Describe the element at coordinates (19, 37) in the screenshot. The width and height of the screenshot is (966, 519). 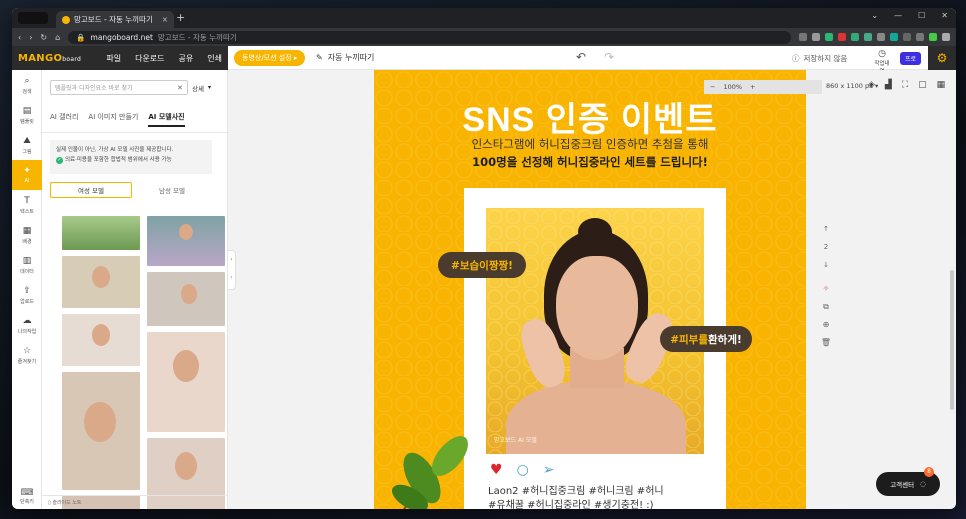
I see `back-icon: ‹` at that location.